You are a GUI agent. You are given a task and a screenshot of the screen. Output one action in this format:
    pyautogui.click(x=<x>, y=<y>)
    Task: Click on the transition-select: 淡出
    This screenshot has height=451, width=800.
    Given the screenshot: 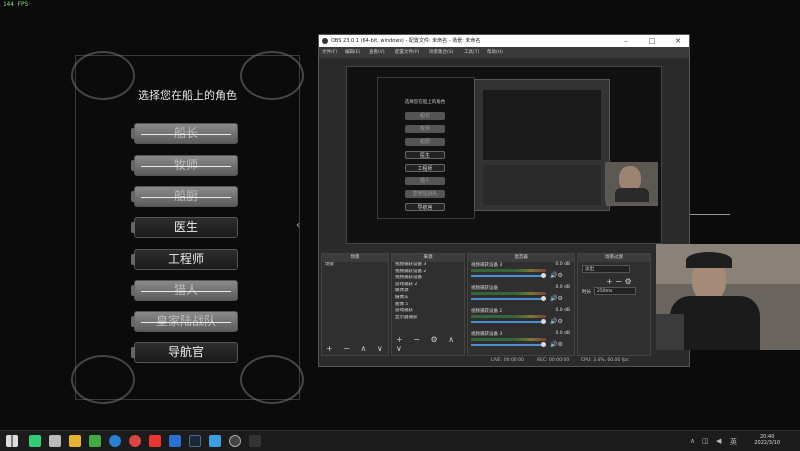 What is the action you would take?
    pyautogui.click(x=606, y=269)
    